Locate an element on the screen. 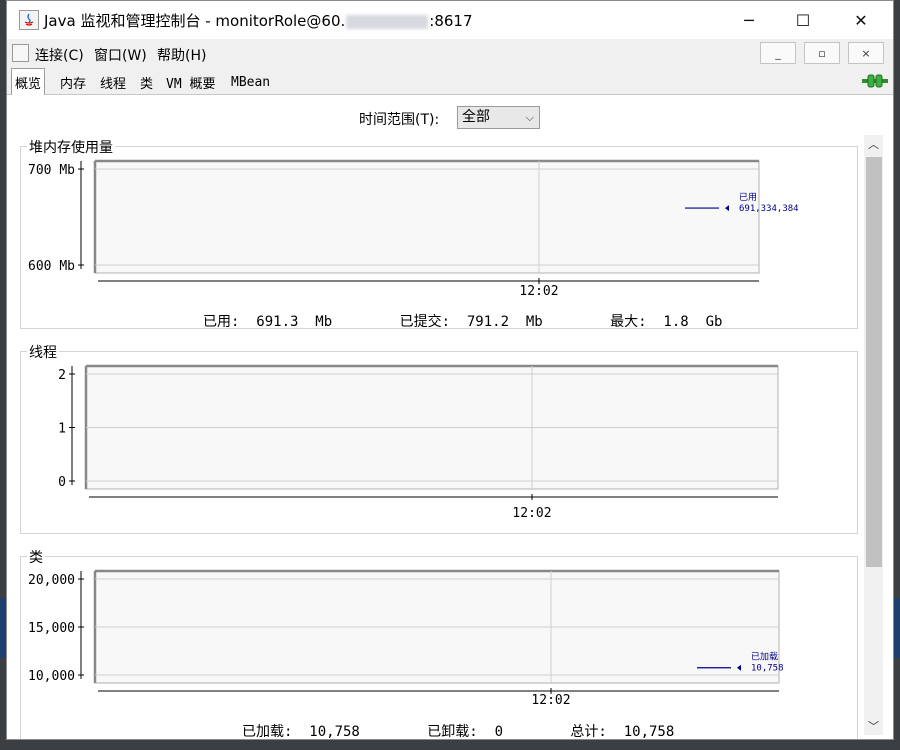 The width and height of the screenshot is (900, 750). redacted-host is located at coordinates (387, 21).